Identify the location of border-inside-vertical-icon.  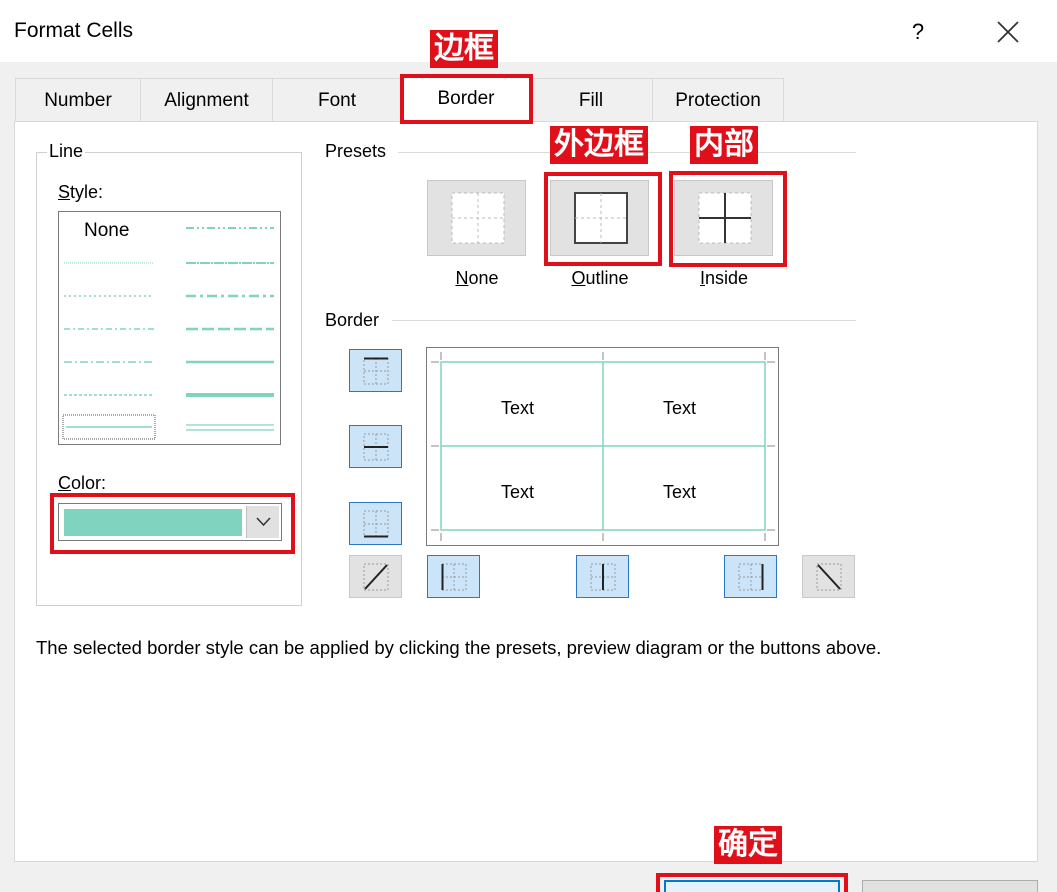
(603, 577).